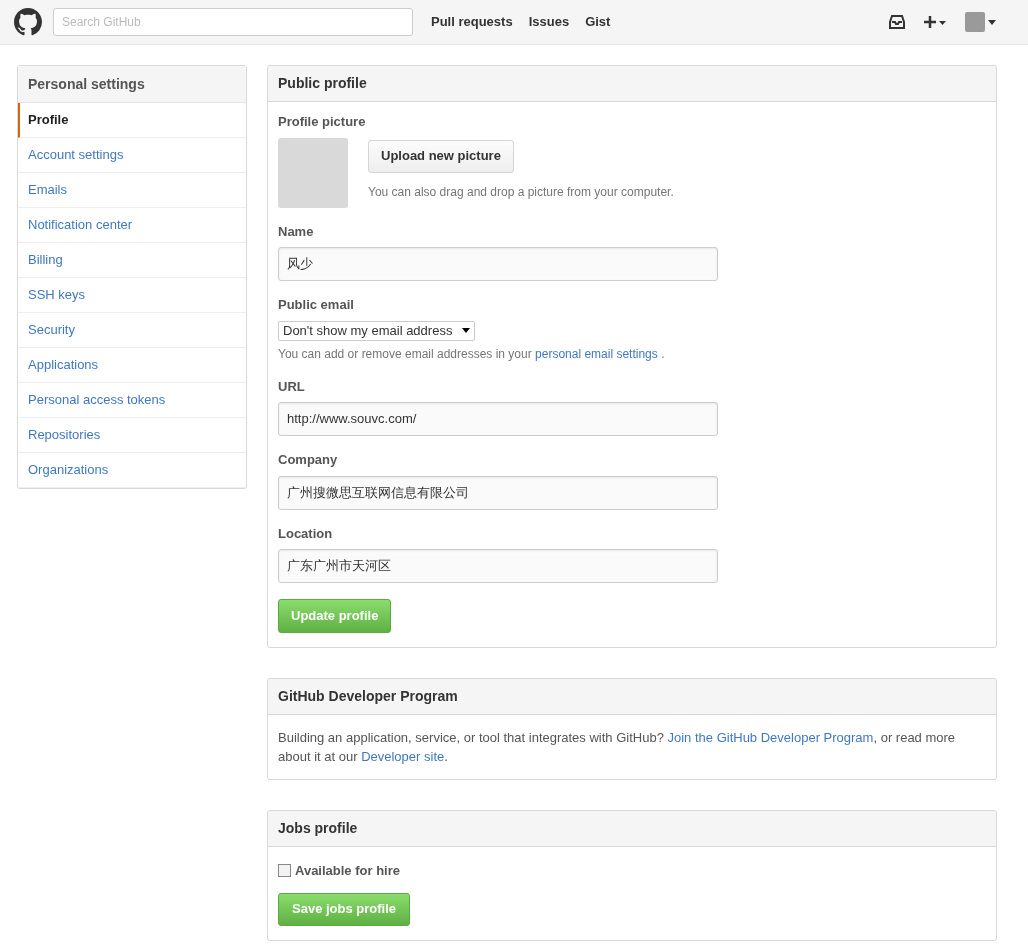  I want to click on sidebar-title: Personal settings, so click(132, 84).